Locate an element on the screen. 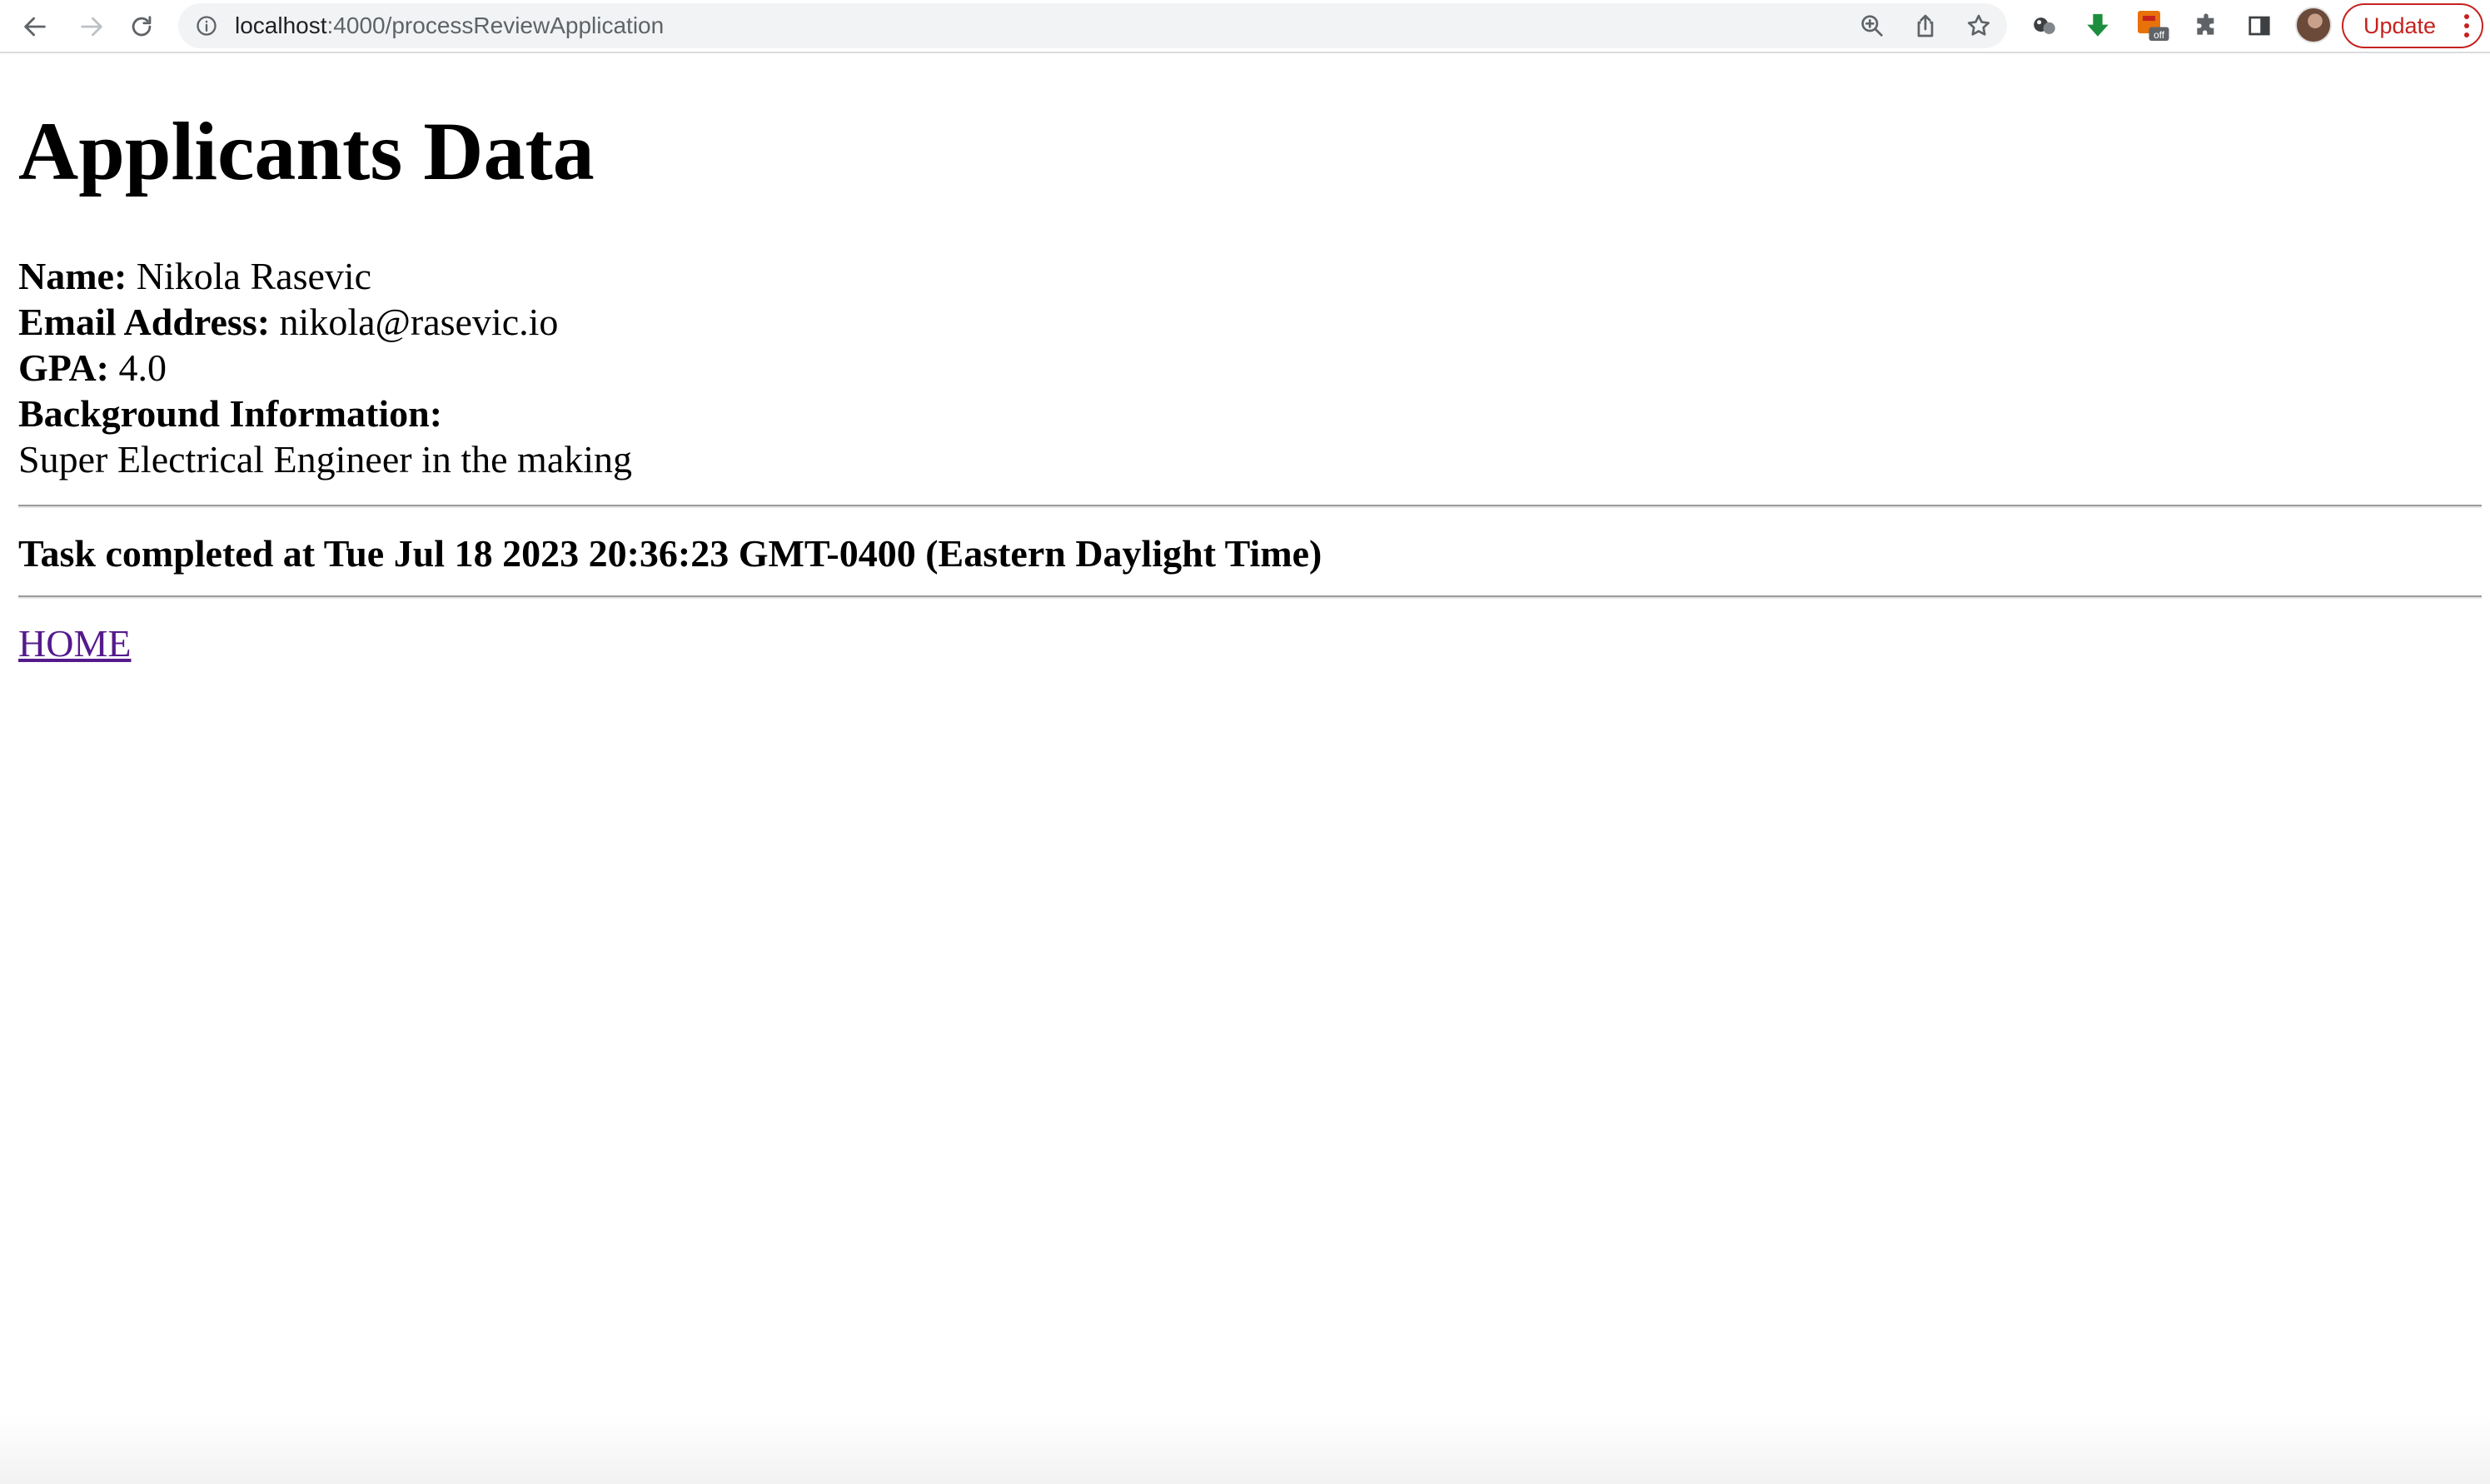  extension-badge: off is located at coordinates (2160, 35).